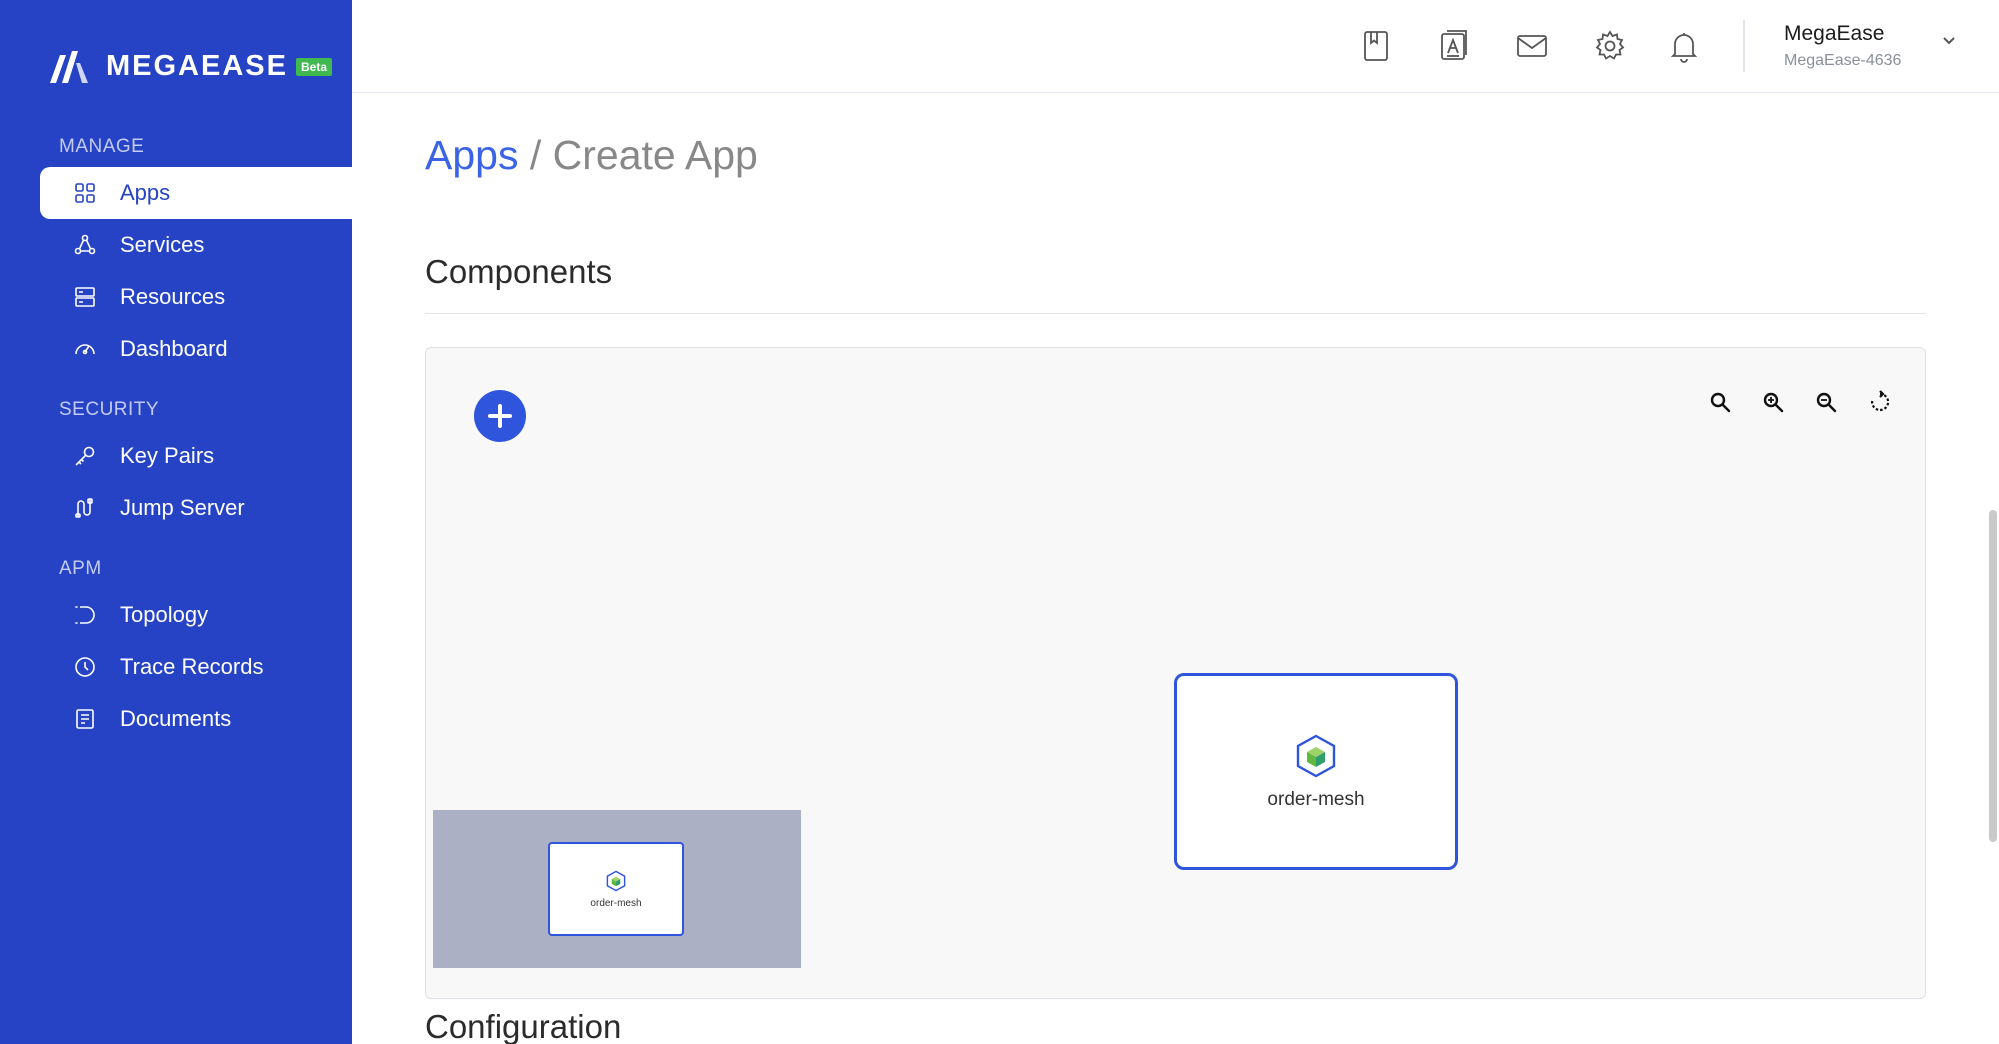 This screenshot has height=1044, width=1999. Describe the element at coordinates (471, 155) in the screenshot. I see `breadcrumb-apps-link: Apps` at that location.